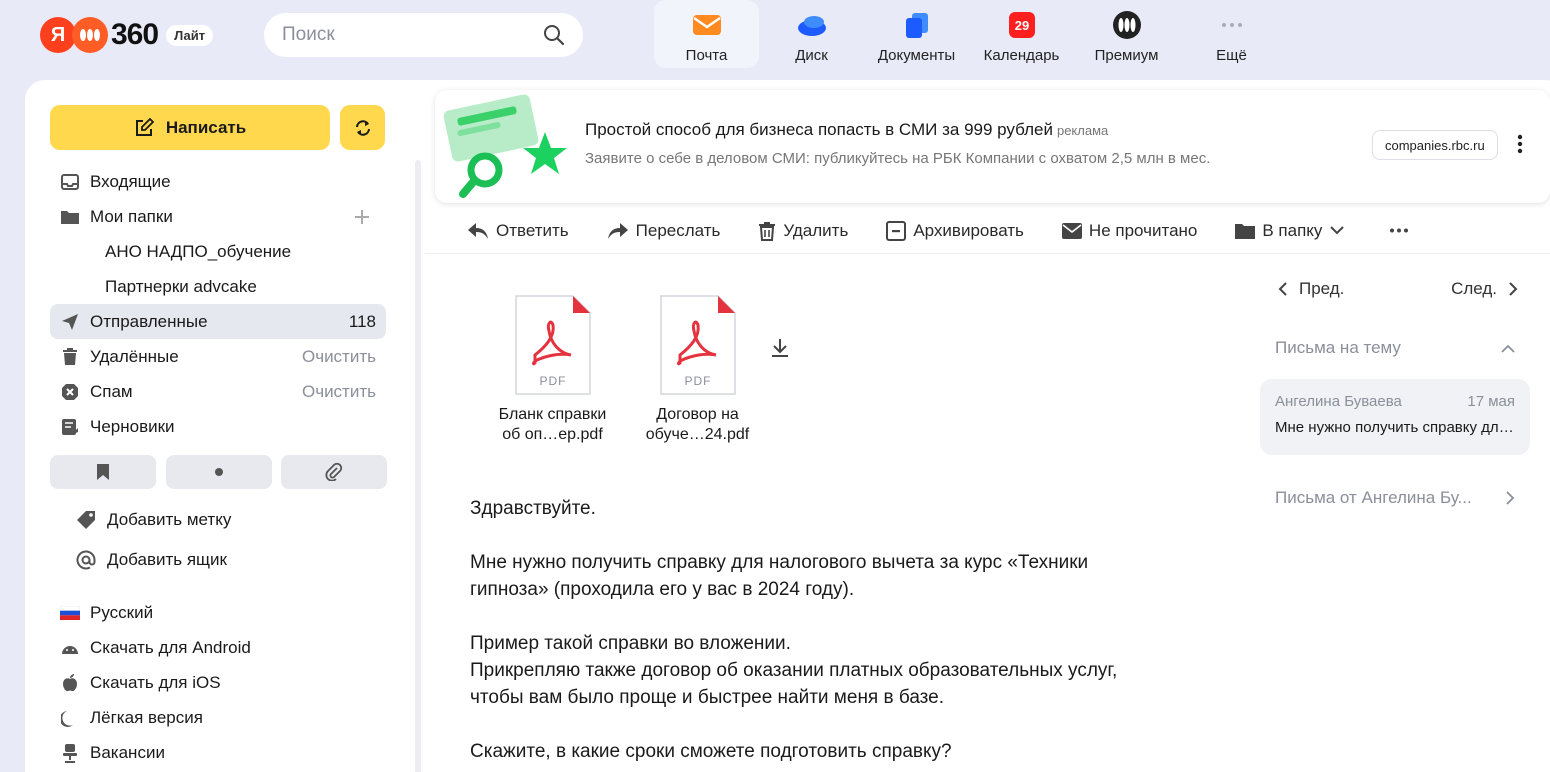 This screenshot has width=1550, height=772. What do you see at coordinates (362, 321) in the screenshot?
I see `sent-count: 118` at bounding box center [362, 321].